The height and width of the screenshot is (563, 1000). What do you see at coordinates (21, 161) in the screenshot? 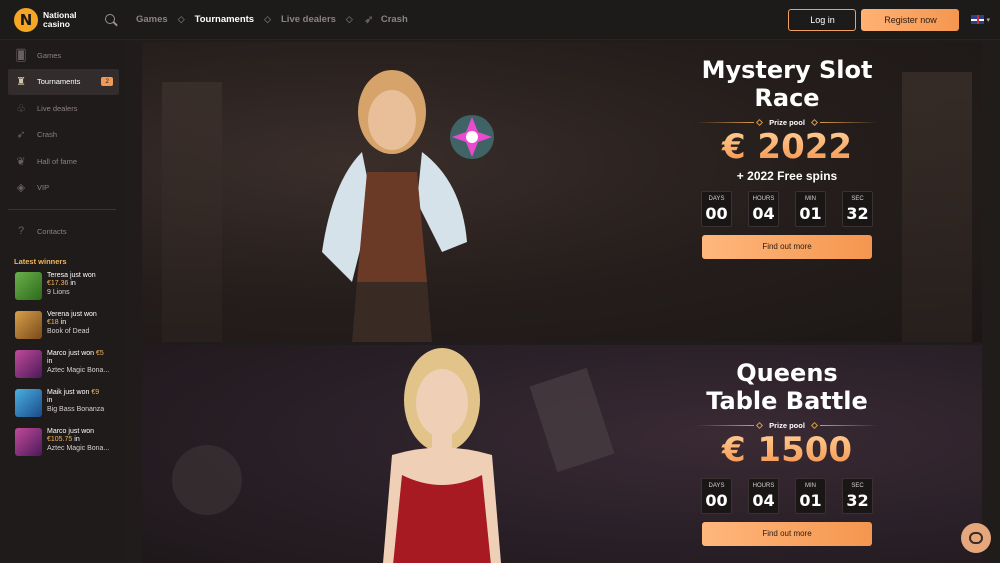
I see `laurel-icon: ❦` at bounding box center [21, 161].